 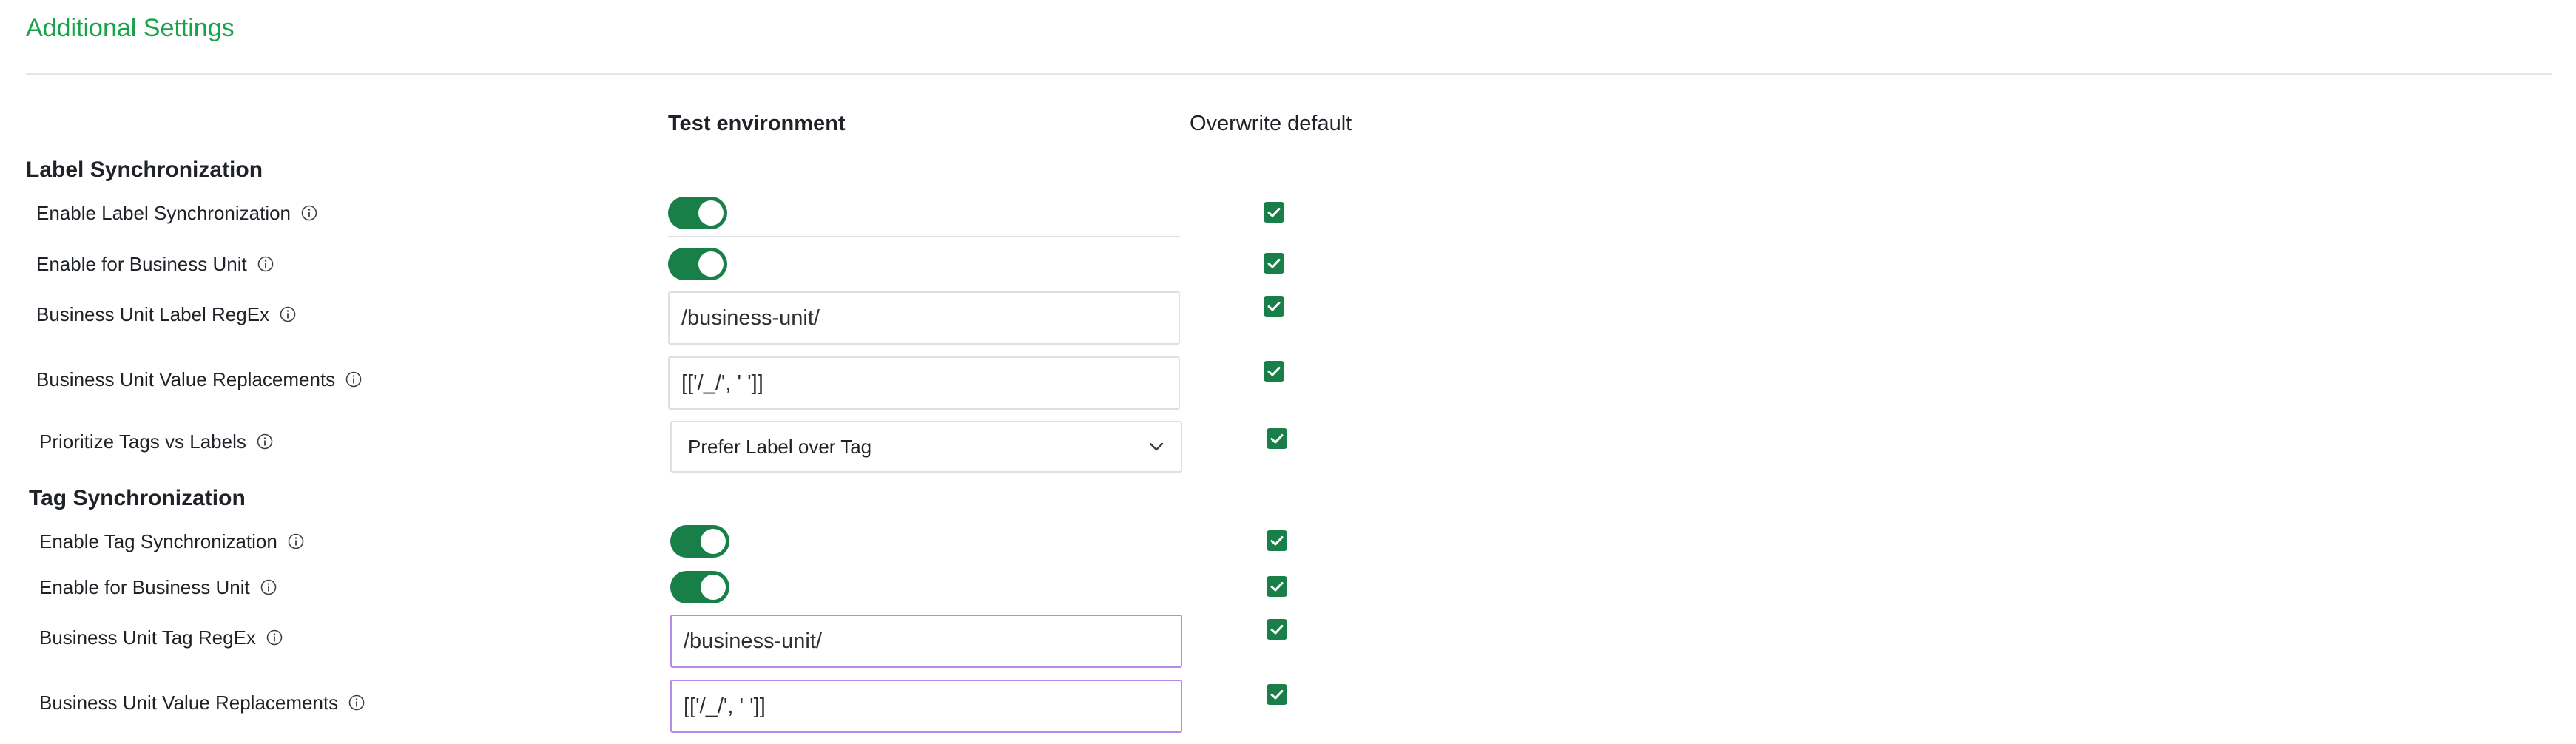 What do you see at coordinates (699, 587) in the screenshot?
I see `toggle-enable-bu-tag` at bounding box center [699, 587].